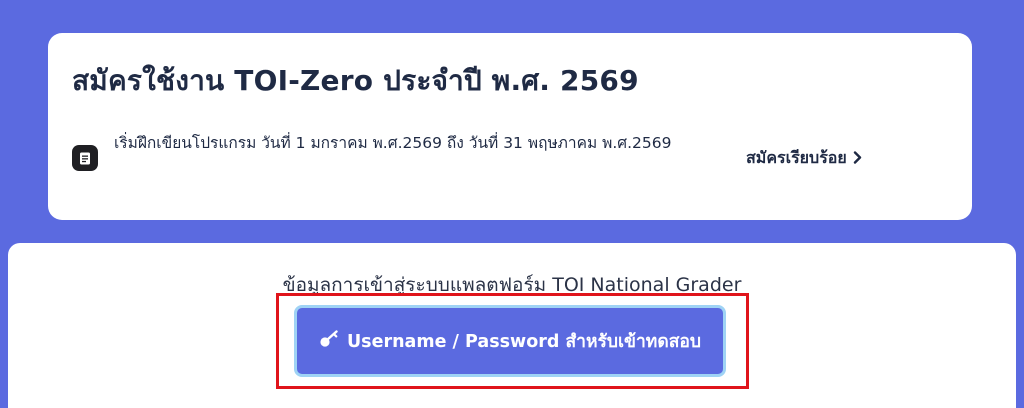 This screenshot has height=408, width=1024. I want to click on document-icon, so click(85, 158).